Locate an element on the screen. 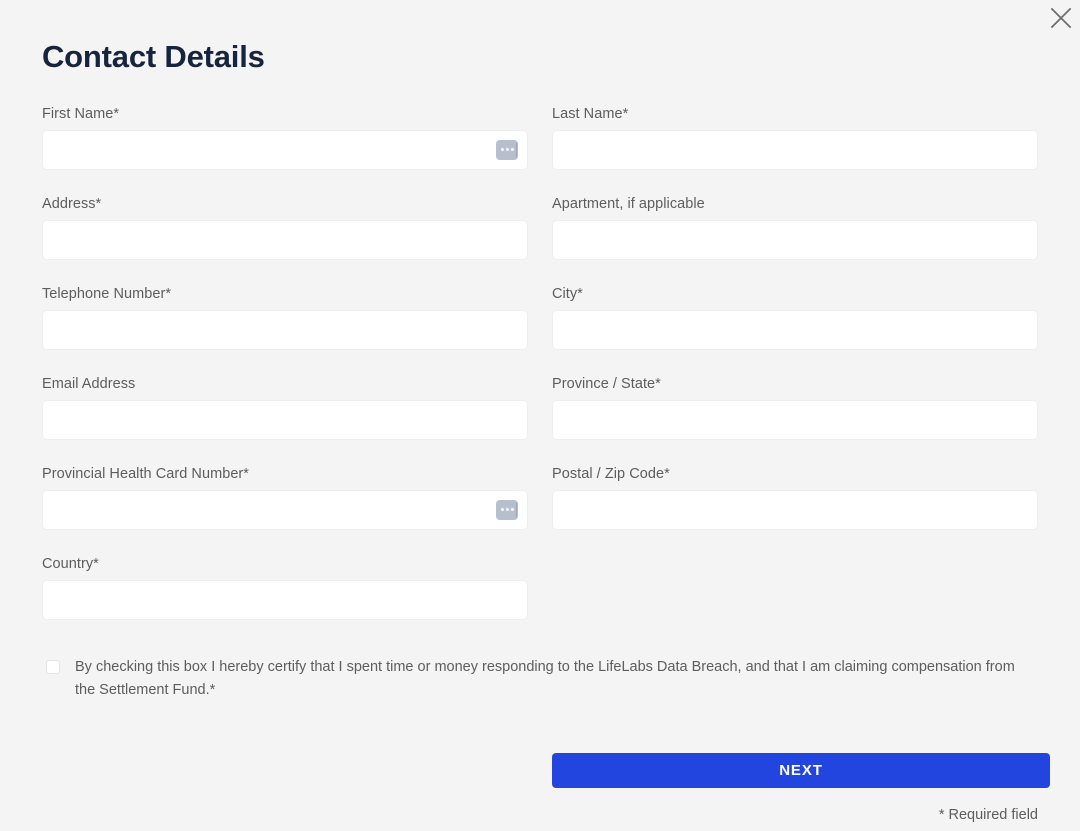 Image resolution: width=1080 pixels, height=831 pixels. required-field-note: * Required field is located at coordinates (988, 815).